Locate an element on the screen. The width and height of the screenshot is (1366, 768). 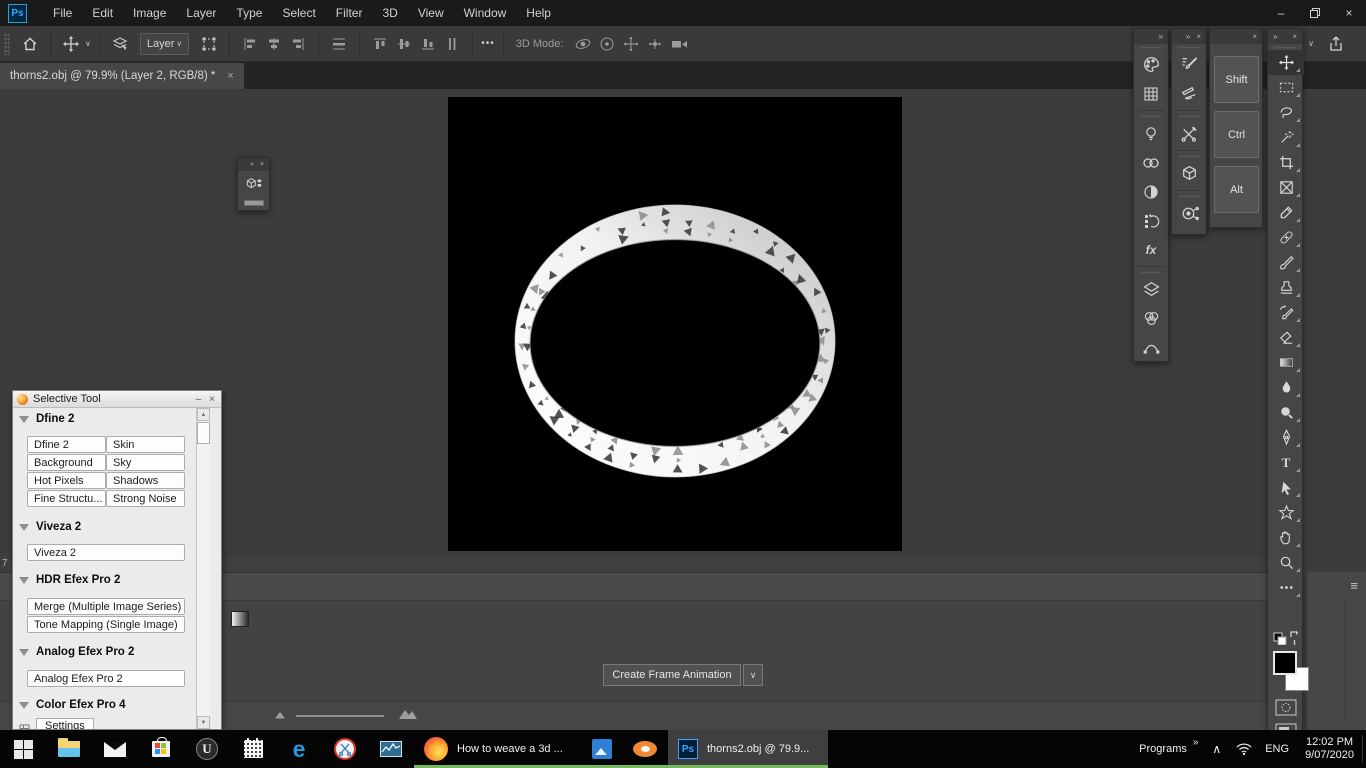
brush-tool is located at coordinates (1286, 262).